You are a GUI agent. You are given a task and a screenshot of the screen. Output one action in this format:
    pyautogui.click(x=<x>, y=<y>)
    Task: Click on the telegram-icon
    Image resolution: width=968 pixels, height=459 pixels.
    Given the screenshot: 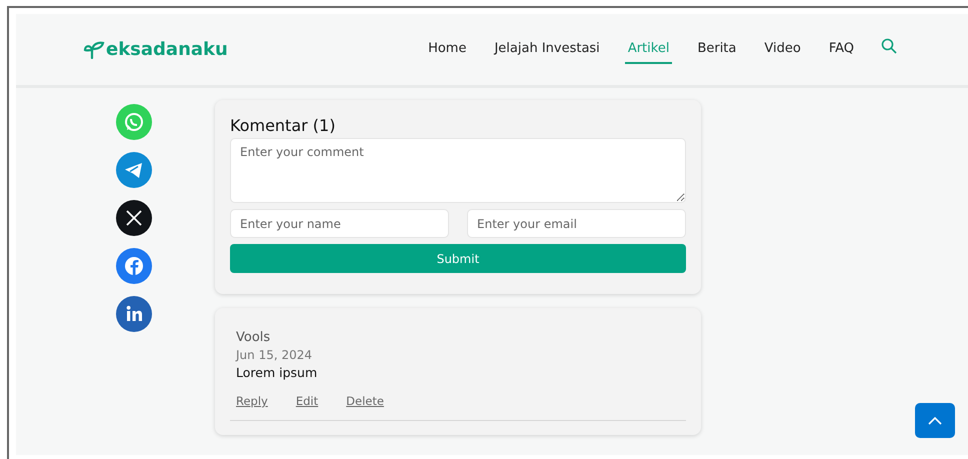 What is the action you would take?
    pyautogui.click(x=134, y=170)
    